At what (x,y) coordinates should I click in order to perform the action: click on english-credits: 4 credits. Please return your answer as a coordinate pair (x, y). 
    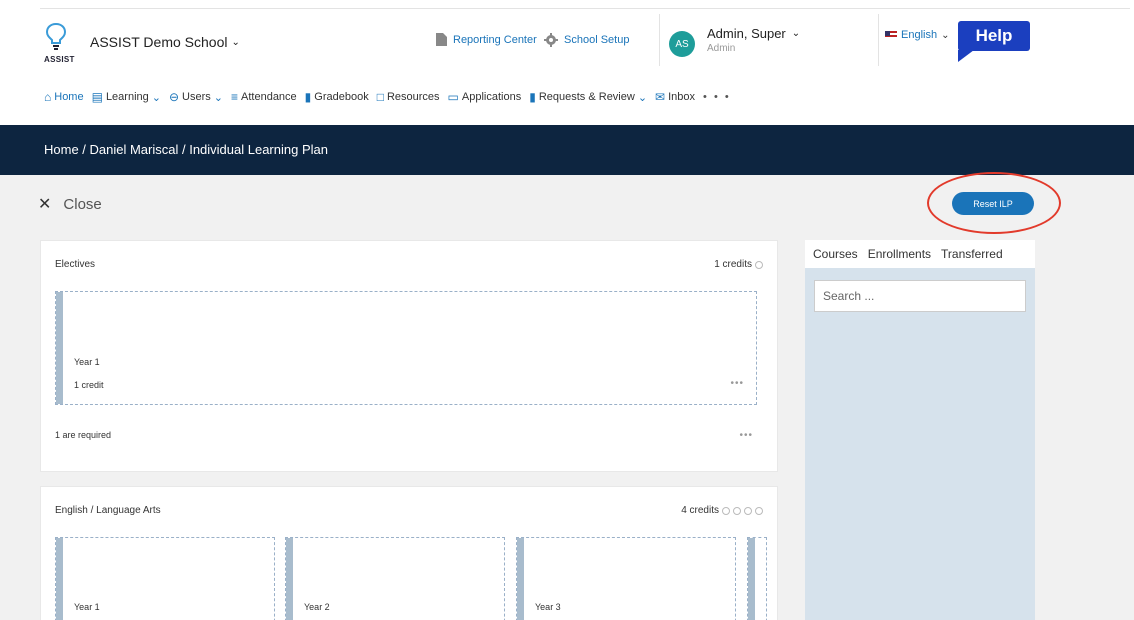
    Looking at the image, I should click on (722, 510).